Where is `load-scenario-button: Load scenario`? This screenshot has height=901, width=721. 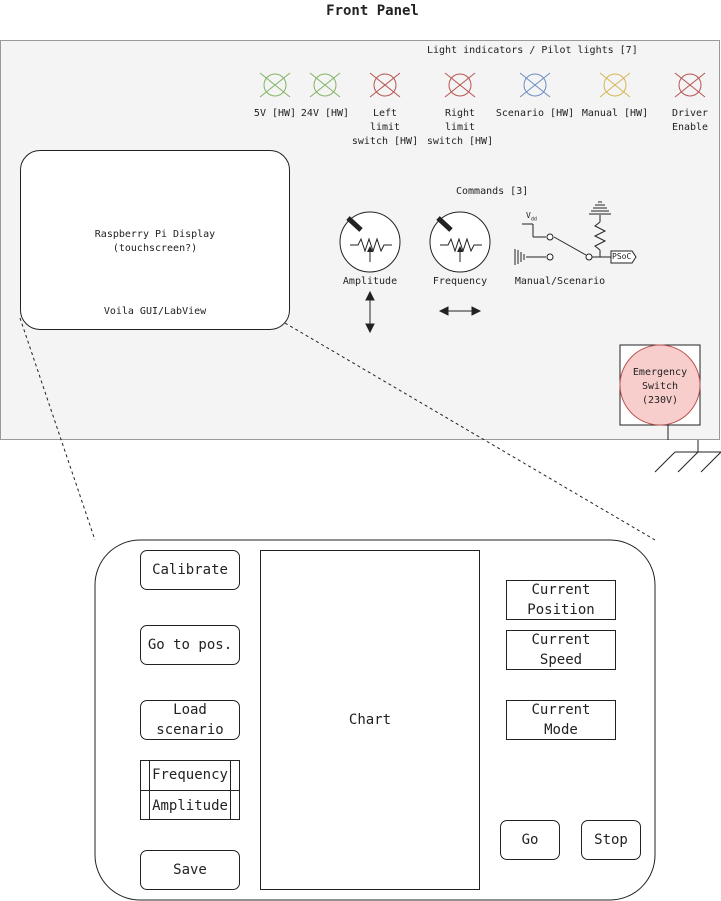 load-scenario-button: Load scenario is located at coordinates (190, 720).